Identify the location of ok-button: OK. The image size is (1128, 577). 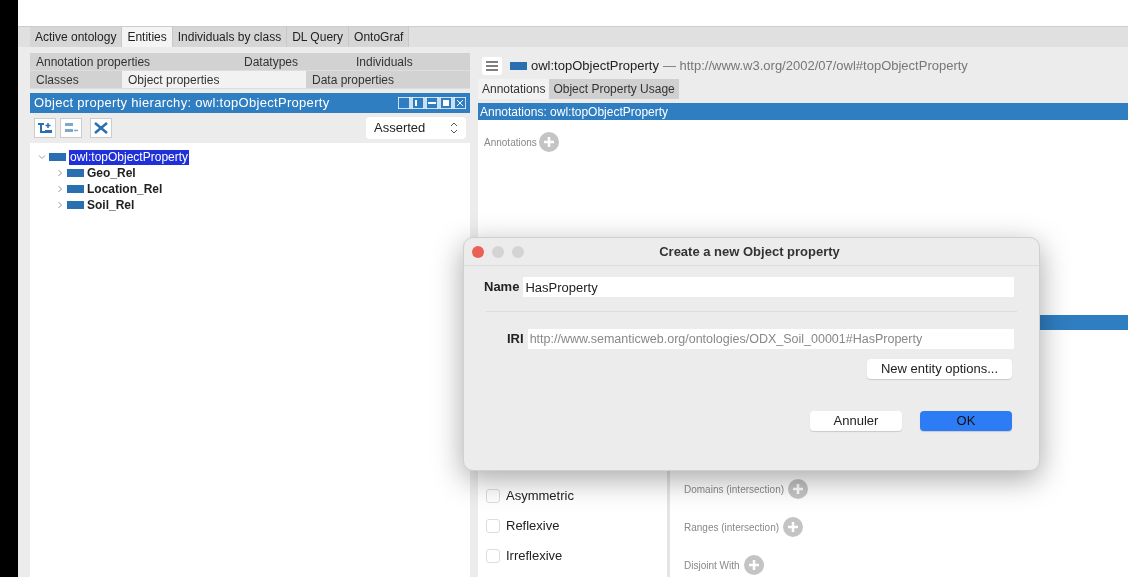
(966, 421).